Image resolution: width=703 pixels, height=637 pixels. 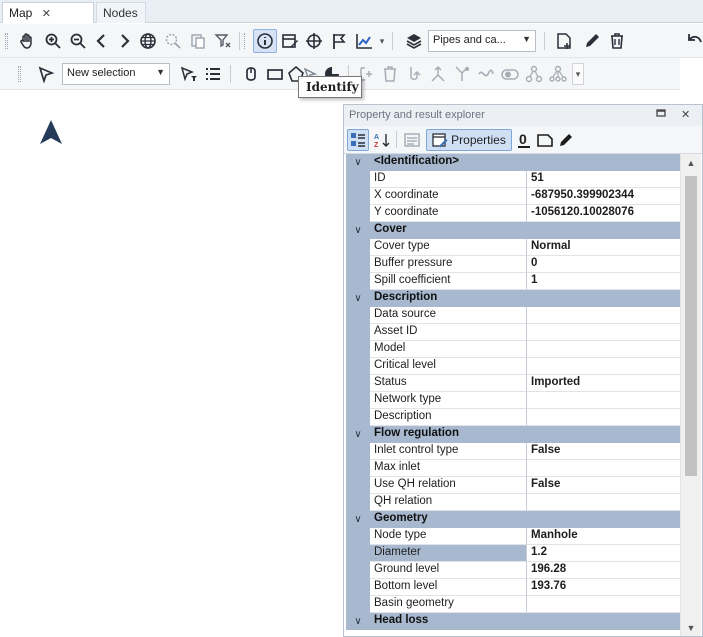 What do you see at coordinates (189, 74) in the screenshot?
I see `filter-select-icon` at bounding box center [189, 74].